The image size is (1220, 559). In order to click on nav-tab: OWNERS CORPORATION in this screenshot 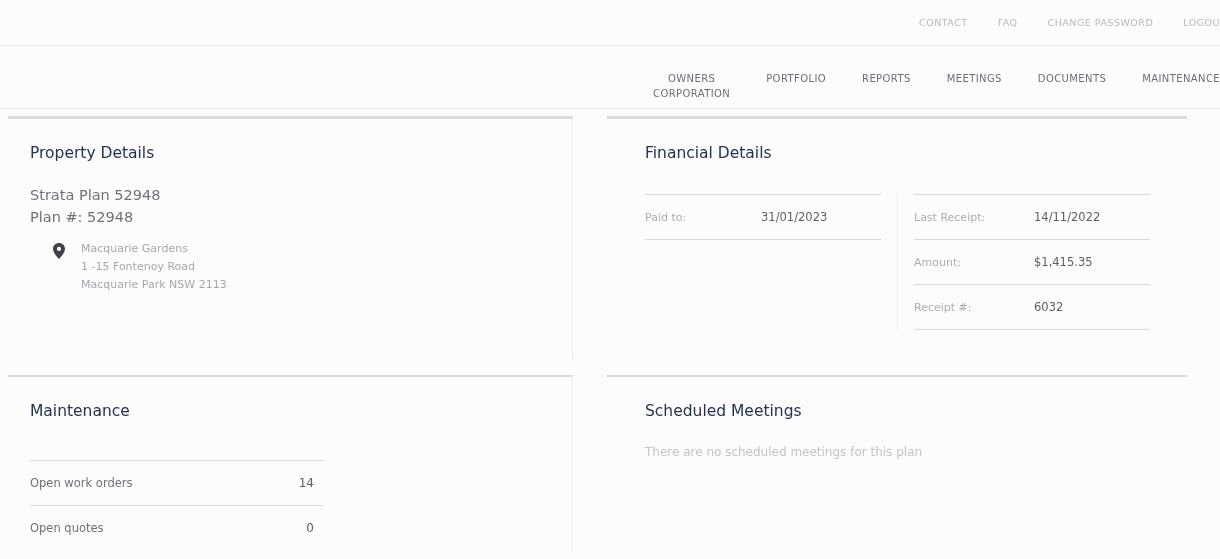, I will do `click(692, 86)`.